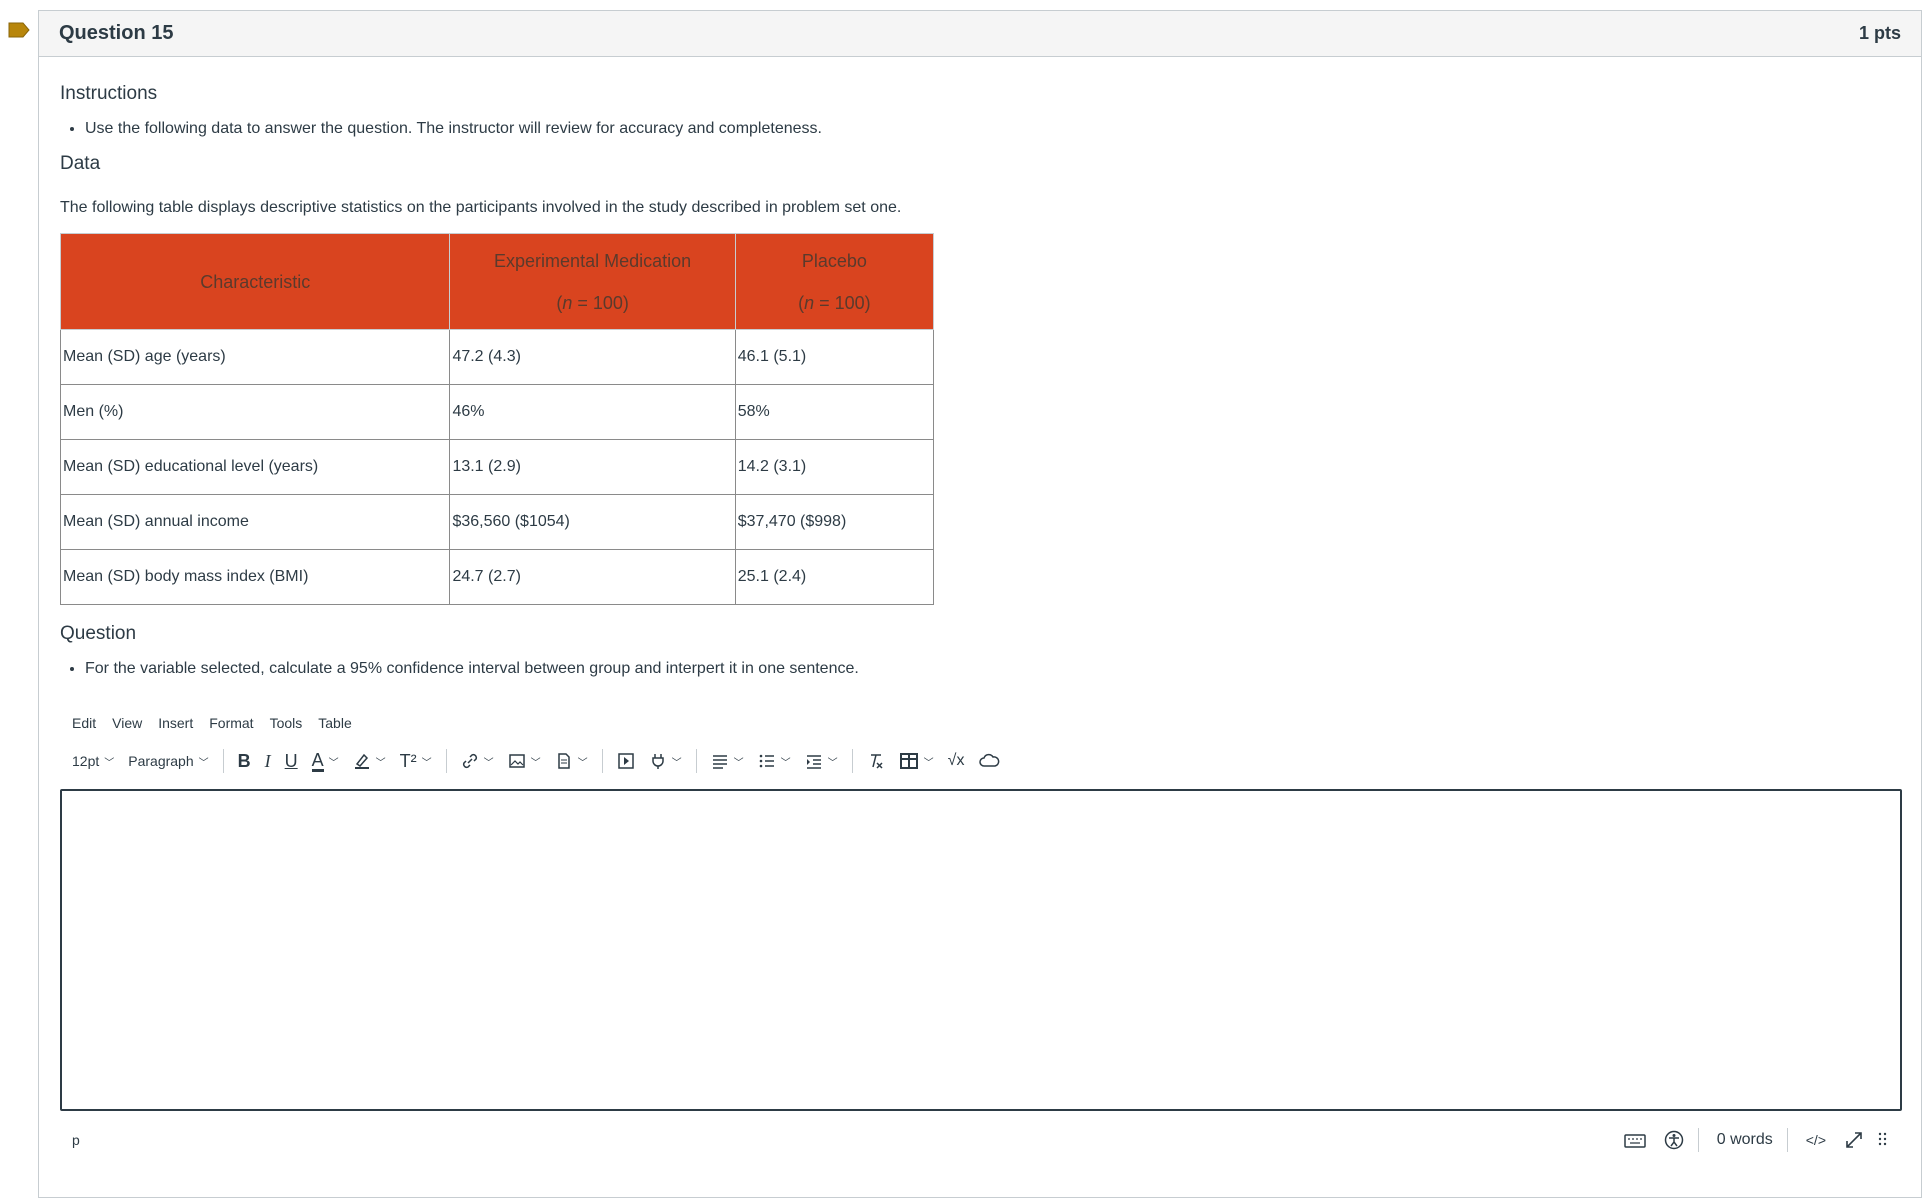 The width and height of the screenshot is (1930, 1198). I want to click on document-icon, so click(563, 761).